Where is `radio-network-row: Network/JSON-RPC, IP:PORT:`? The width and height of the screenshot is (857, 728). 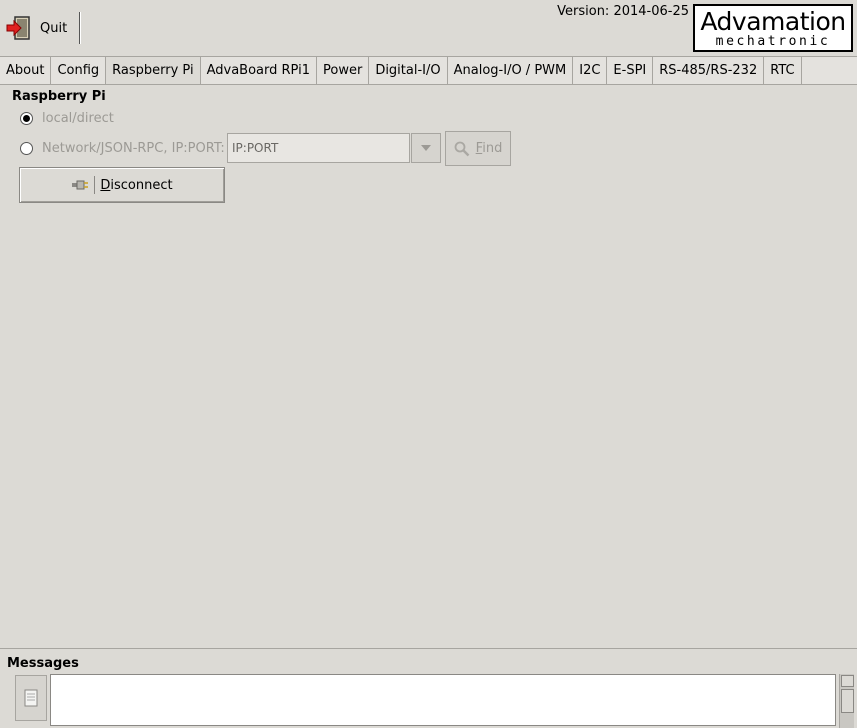
radio-network-row: Network/JSON-RPC, IP:PORT: is located at coordinates (122, 148).